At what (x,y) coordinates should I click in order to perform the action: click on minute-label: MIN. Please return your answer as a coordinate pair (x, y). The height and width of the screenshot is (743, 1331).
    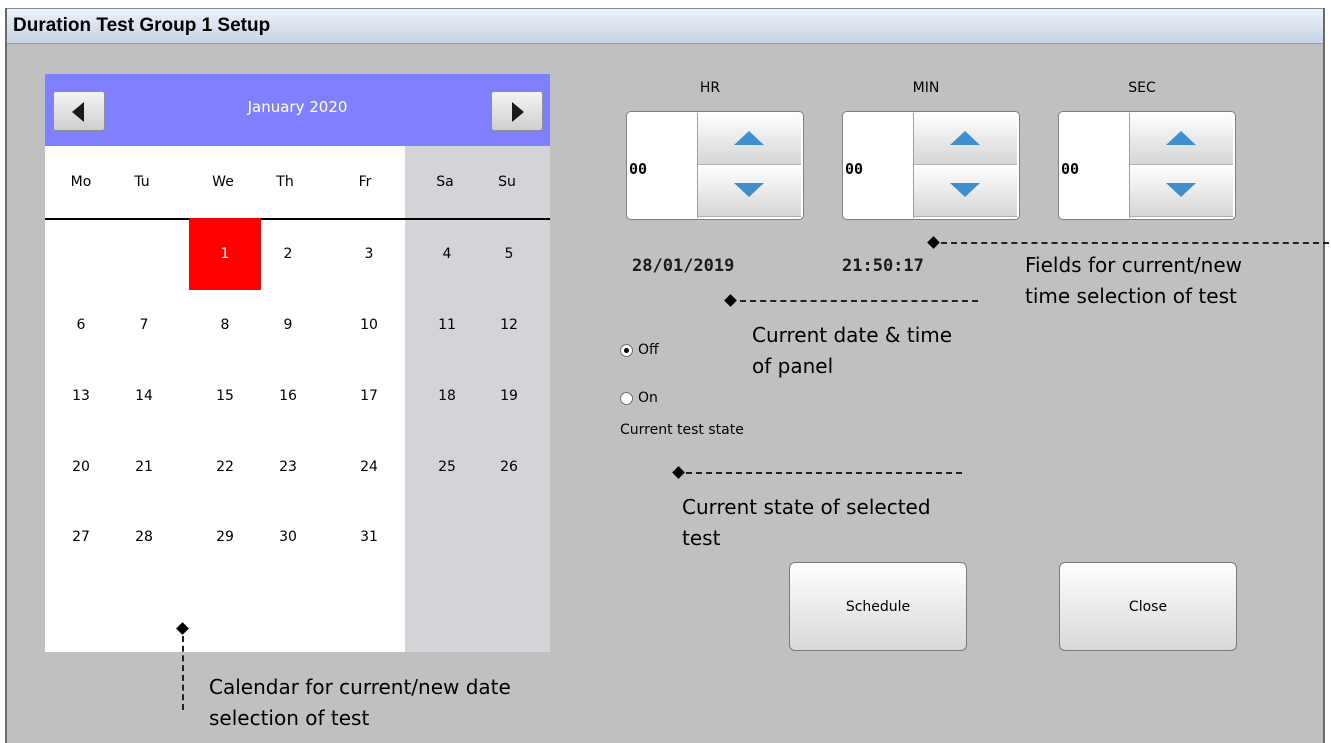
    Looking at the image, I should click on (926, 88).